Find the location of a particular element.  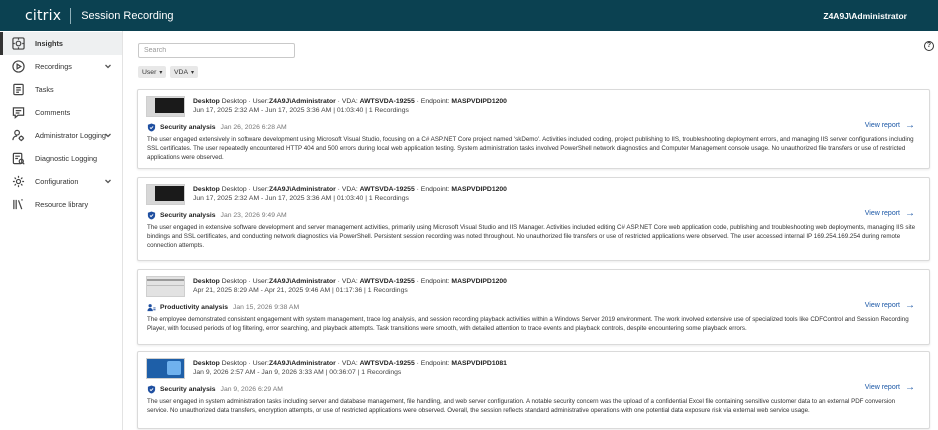

sidebar-item-insights: Insights is located at coordinates (61, 43).